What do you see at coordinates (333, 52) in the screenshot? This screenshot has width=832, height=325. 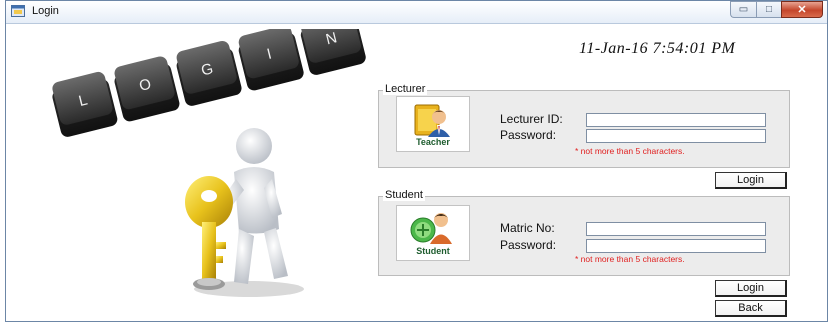 I see `key-n: N` at bounding box center [333, 52].